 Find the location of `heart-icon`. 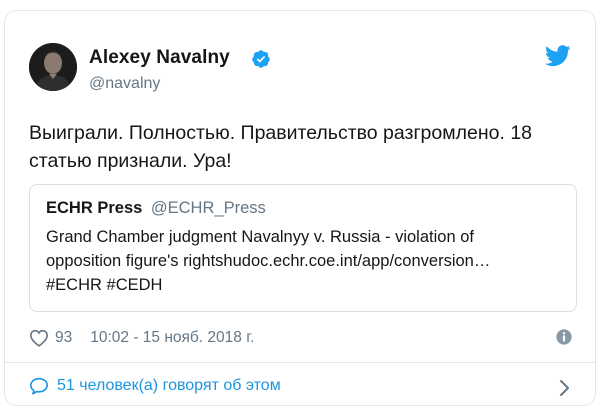

heart-icon is located at coordinates (39, 338).